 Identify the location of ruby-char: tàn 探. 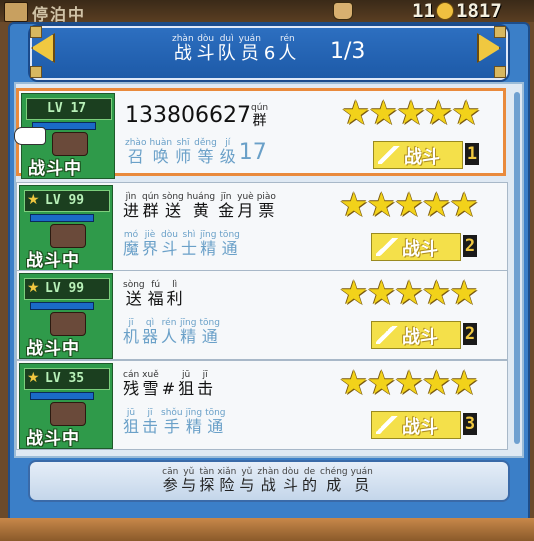
(206, 480).